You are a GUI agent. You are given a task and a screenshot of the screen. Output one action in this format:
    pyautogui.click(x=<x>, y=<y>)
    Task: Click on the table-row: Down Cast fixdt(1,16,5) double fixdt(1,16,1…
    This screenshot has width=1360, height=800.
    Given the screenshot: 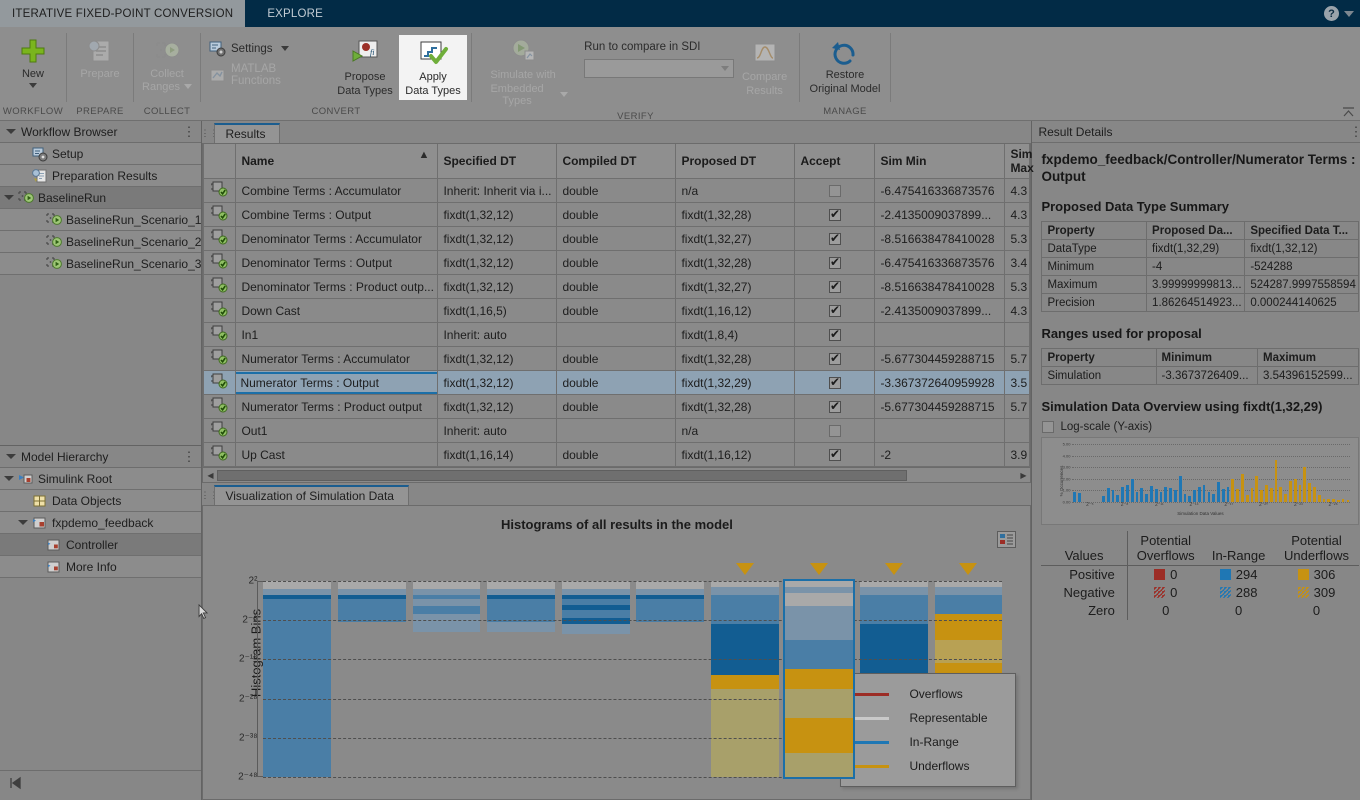 What is the action you would take?
    pyautogui.click(x=617, y=310)
    